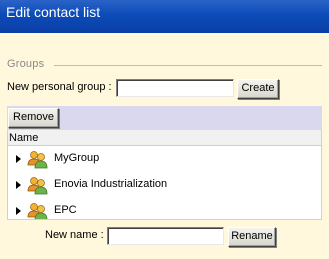  I want to click on title-bar: Edit contact list, so click(164, 16).